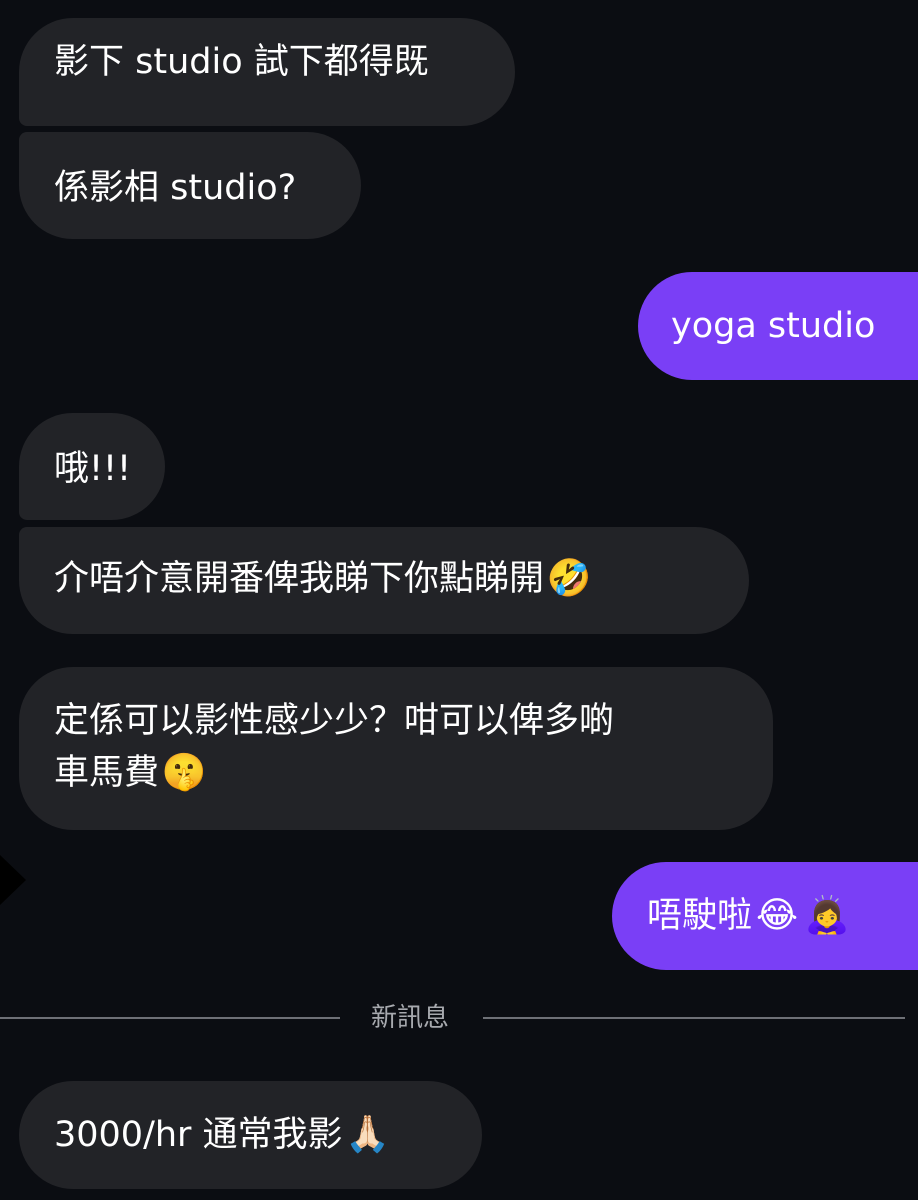 This screenshot has width=918, height=1200. What do you see at coordinates (198, 1135) in the screenshot?
I see `message-text: 3000/hr 通常我影` at bounding box center [198, 1135].